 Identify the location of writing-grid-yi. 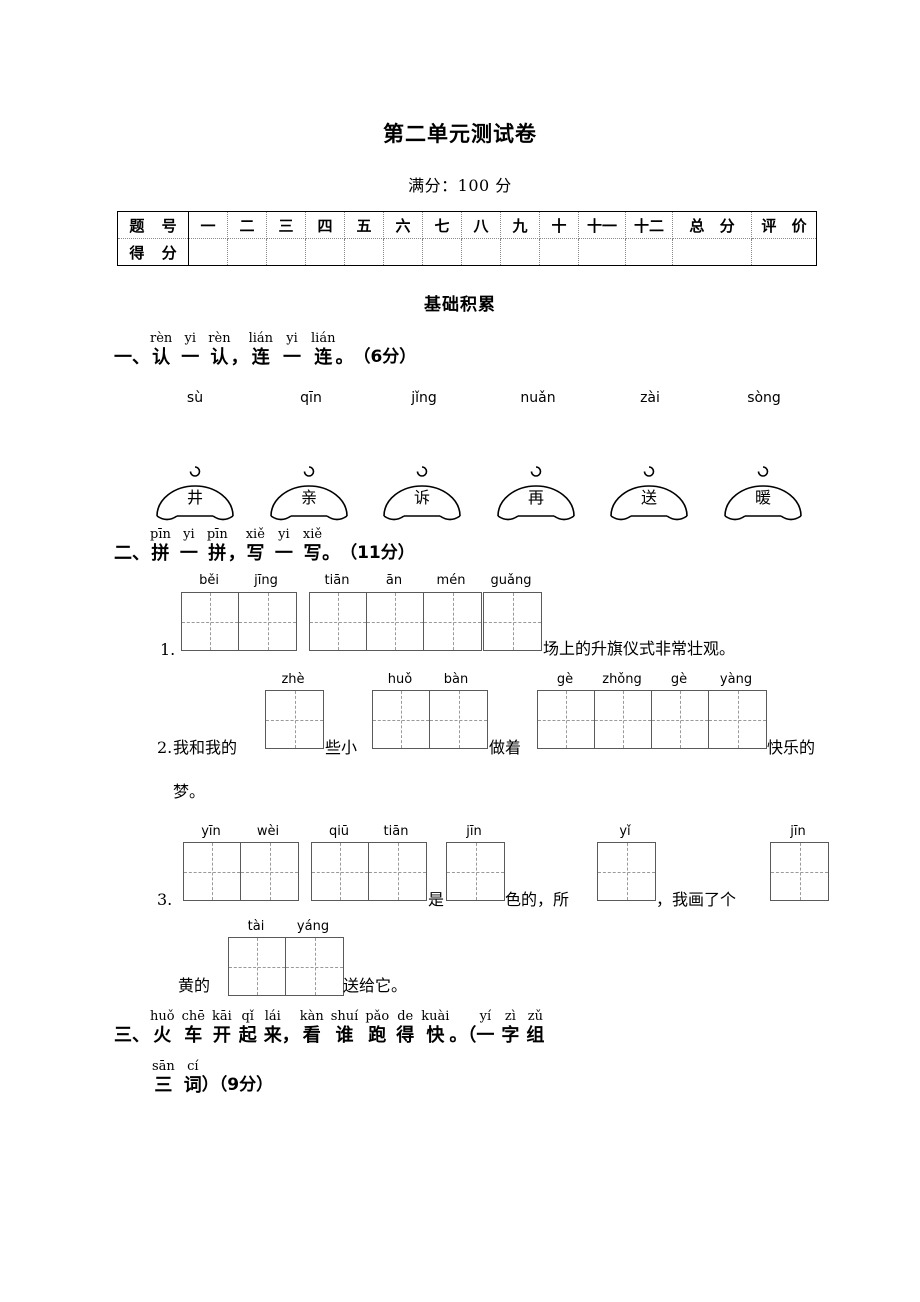
(626, 871).